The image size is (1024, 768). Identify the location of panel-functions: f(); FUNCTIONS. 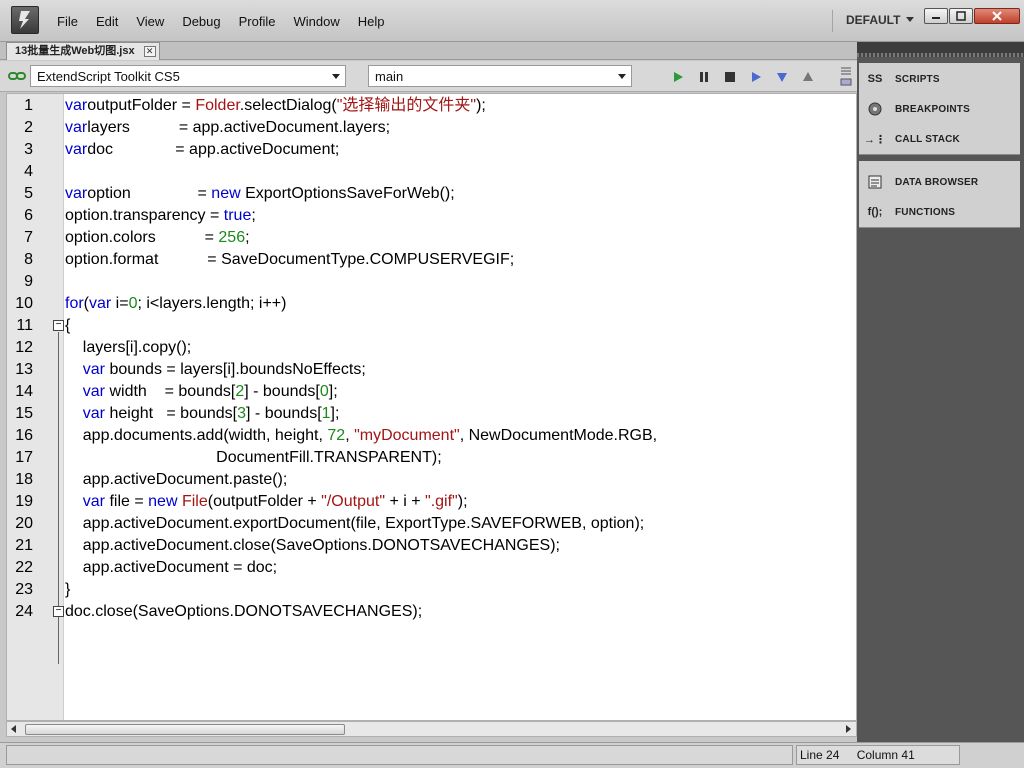
(939, 212).